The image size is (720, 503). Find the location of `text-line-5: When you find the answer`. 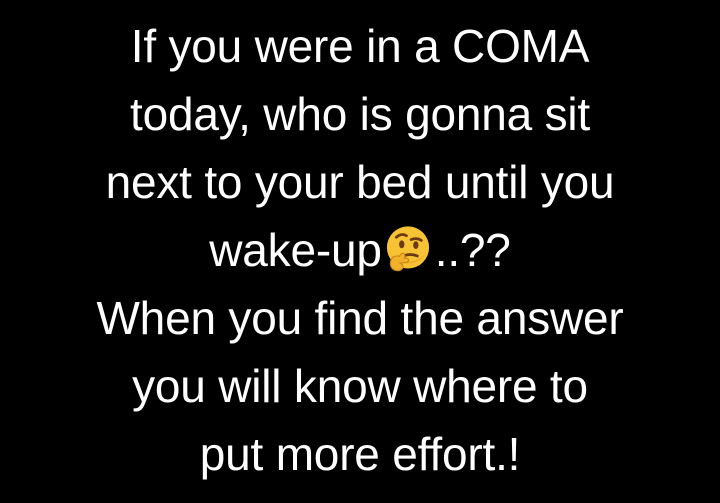

text-line-5: When you find the answer is located at coordinates (360, 318).